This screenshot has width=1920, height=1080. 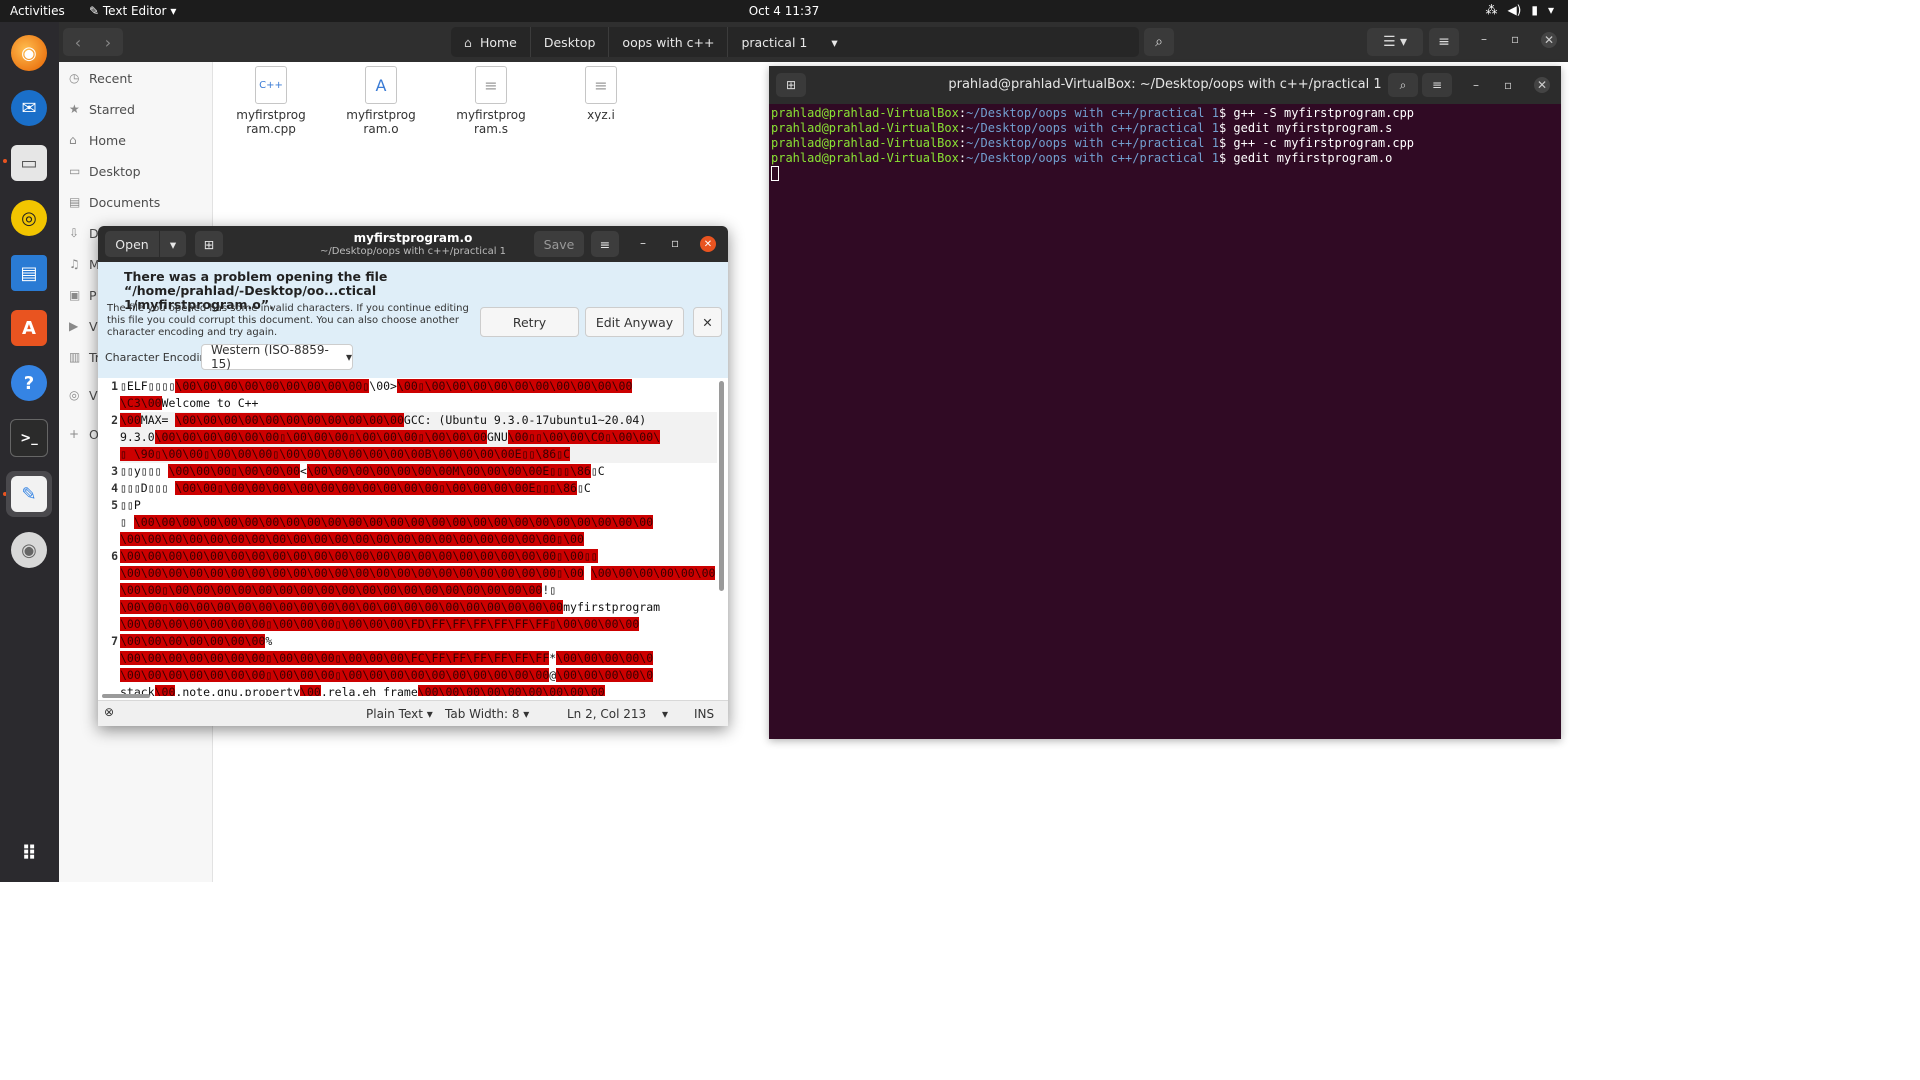 I want to click on sidebar-item-other-locations: + O, so click(x=84, y=434).